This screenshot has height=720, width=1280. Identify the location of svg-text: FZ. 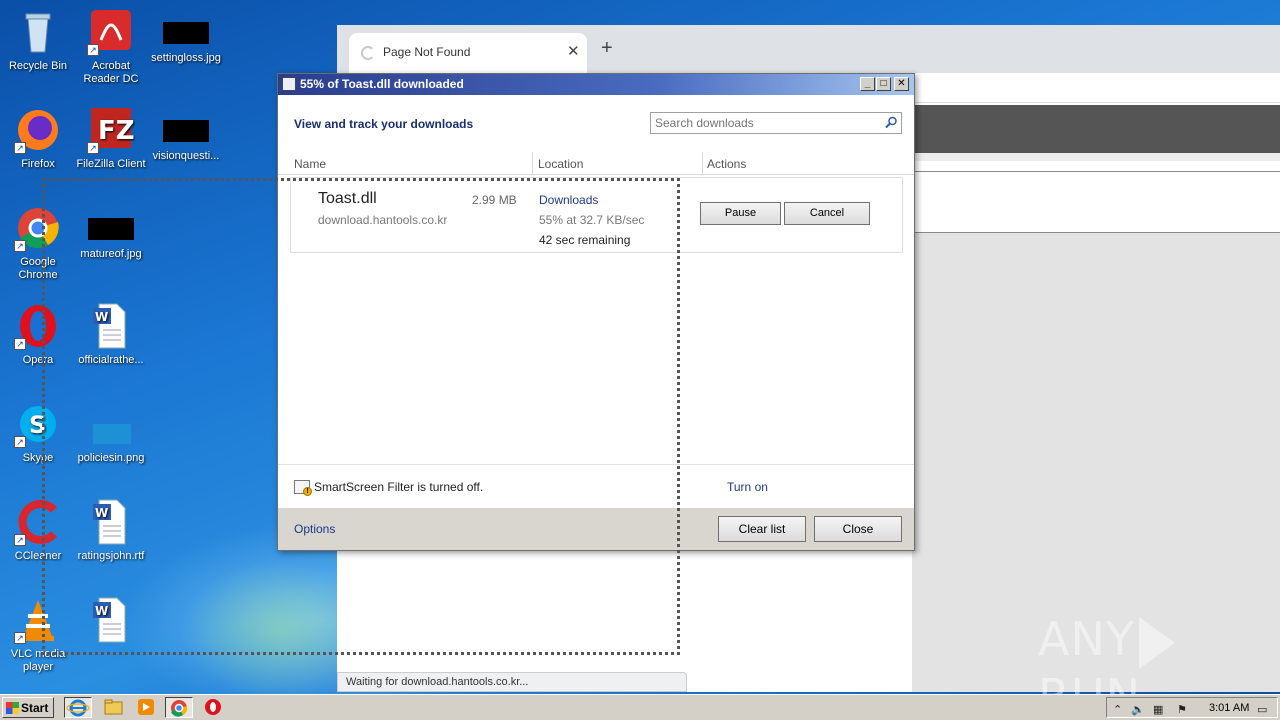
(116, 131).